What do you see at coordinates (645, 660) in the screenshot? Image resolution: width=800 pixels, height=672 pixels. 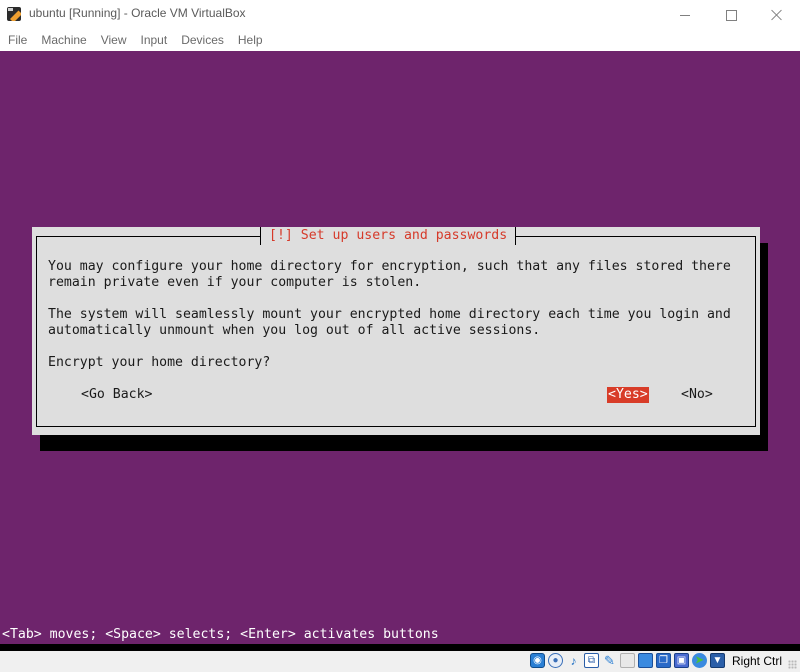 I see `display-icon` at bounding box center [645, 660].